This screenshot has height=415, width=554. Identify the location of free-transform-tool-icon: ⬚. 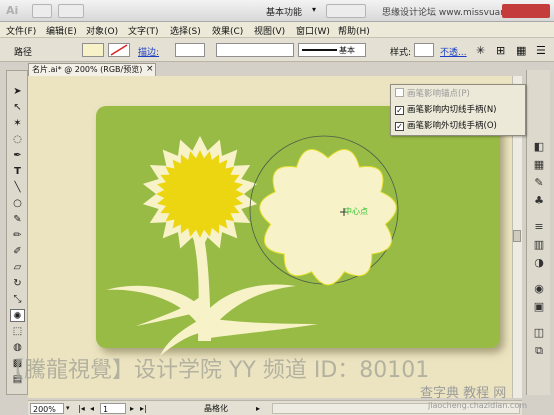
(17, 331).